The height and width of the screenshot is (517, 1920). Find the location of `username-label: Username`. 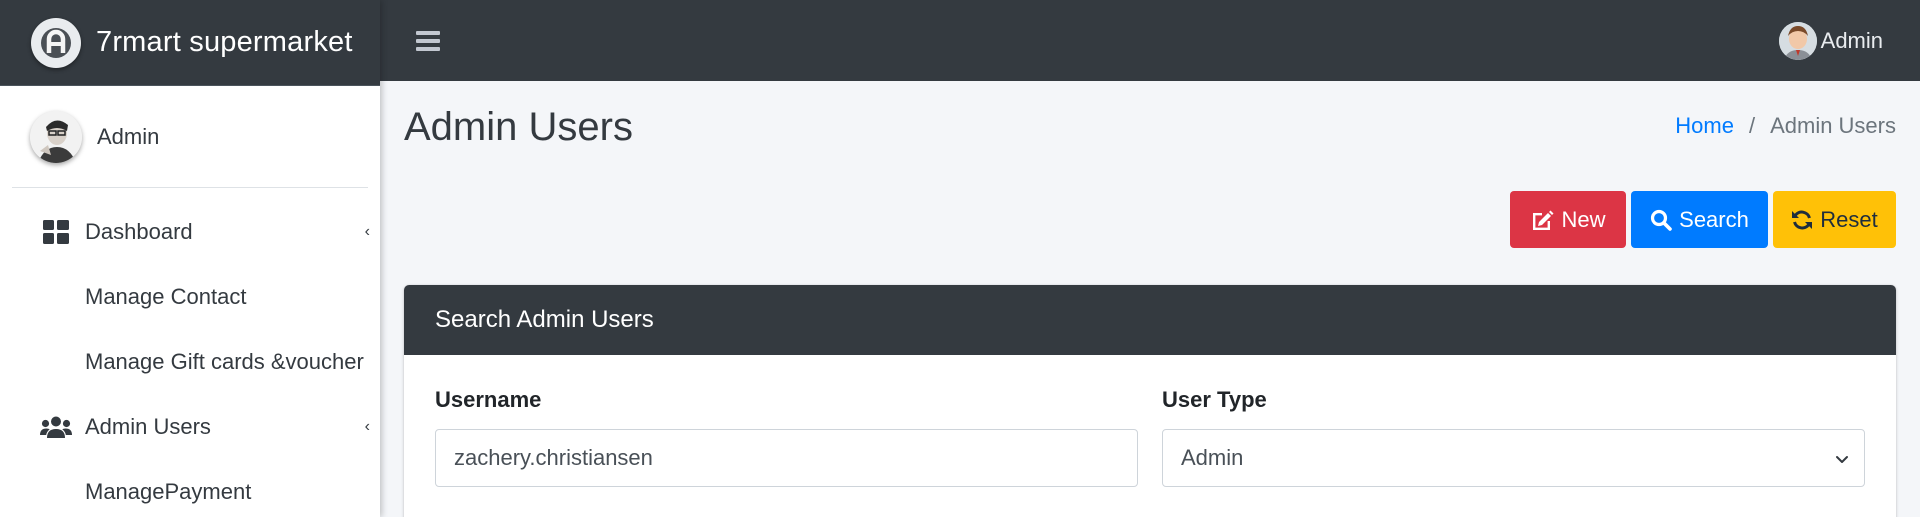

username-label: Username is located at coordinates (488, 399).